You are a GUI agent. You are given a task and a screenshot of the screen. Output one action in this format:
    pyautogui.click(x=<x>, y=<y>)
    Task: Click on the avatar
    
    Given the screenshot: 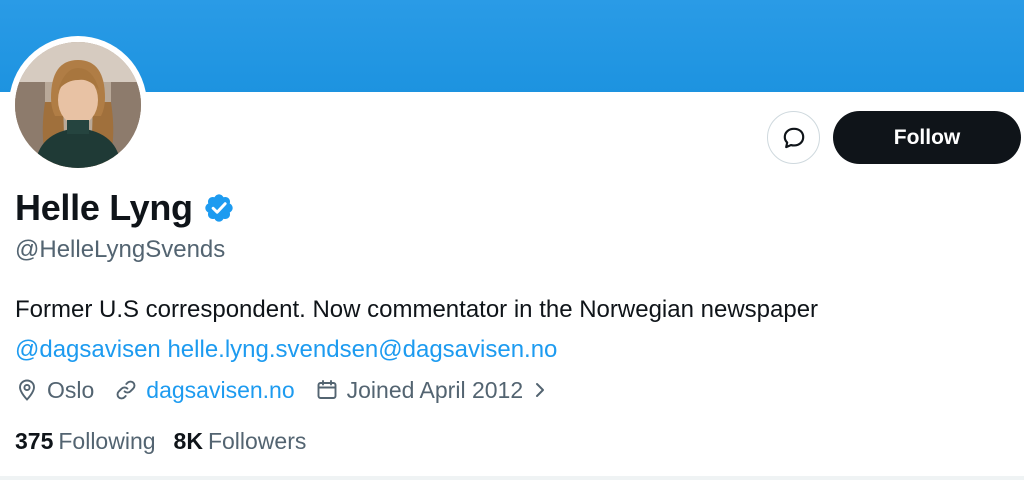 What is the action you would take?
    pyautogui.click(x=78, y=105)
    